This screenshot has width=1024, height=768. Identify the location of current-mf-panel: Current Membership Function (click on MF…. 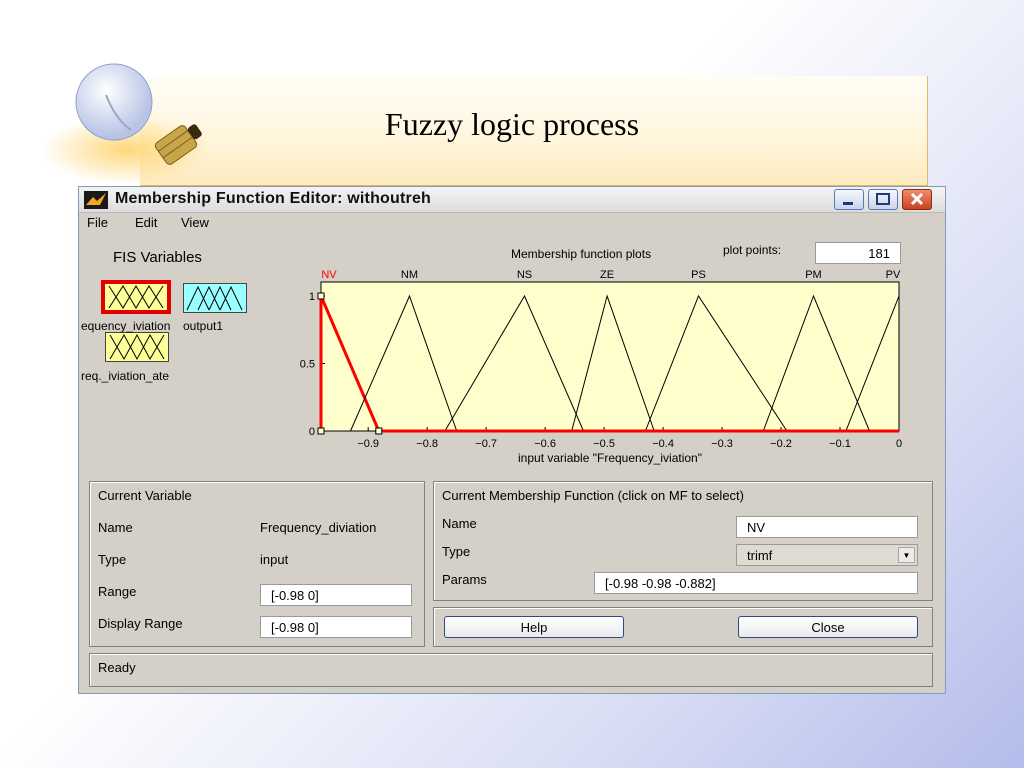
(683, 541).